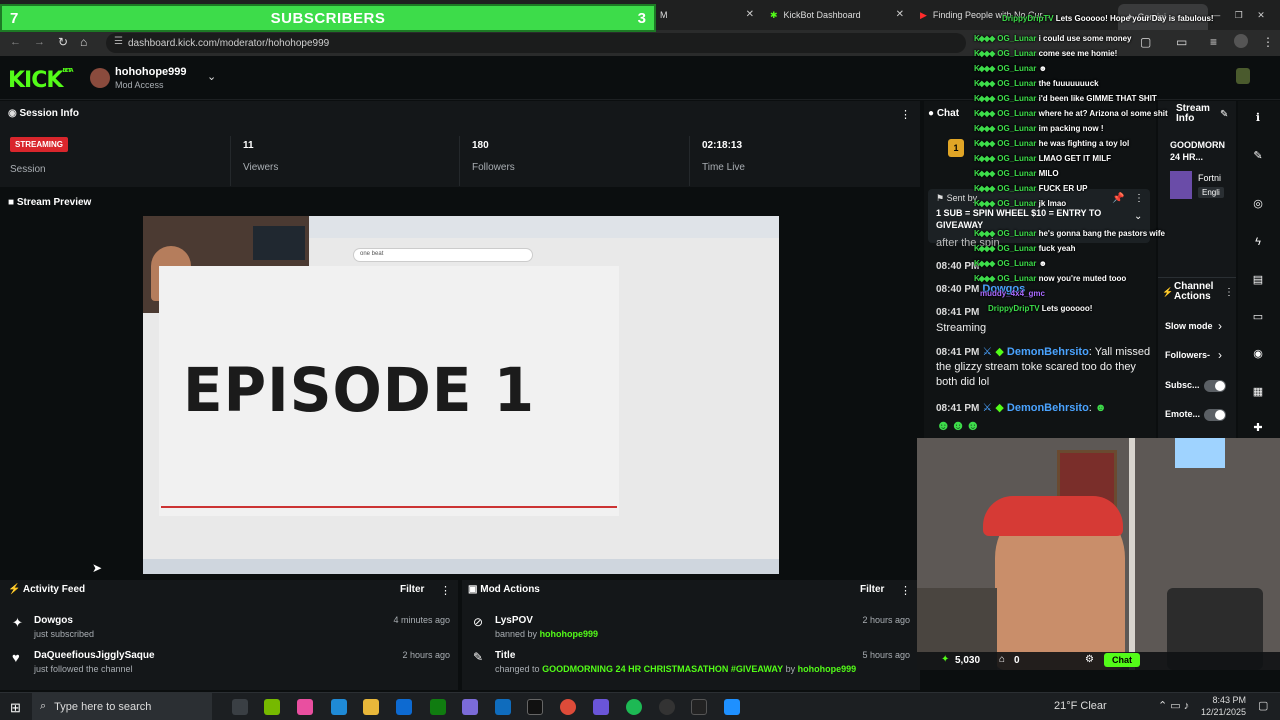  I want to click on nvidia-icon, so click(272, 707).